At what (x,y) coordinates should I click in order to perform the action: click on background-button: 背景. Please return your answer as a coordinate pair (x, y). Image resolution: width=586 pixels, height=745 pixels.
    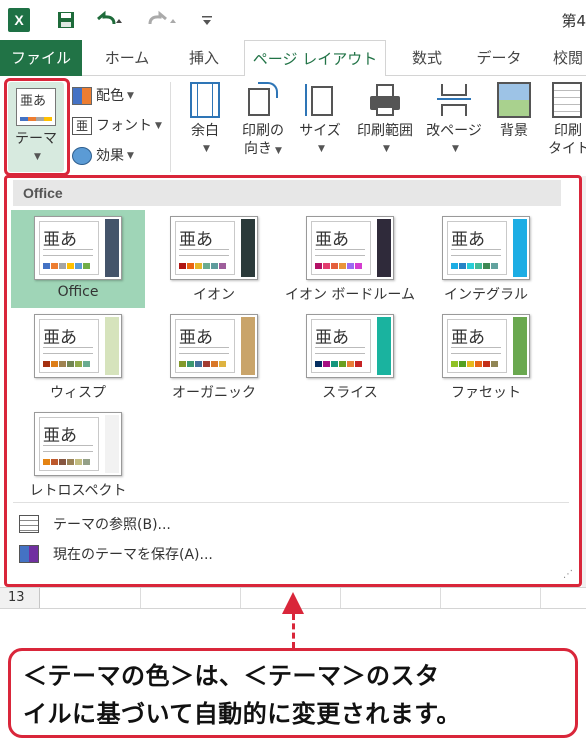
    Looking at the image, I should click on (514, 111).